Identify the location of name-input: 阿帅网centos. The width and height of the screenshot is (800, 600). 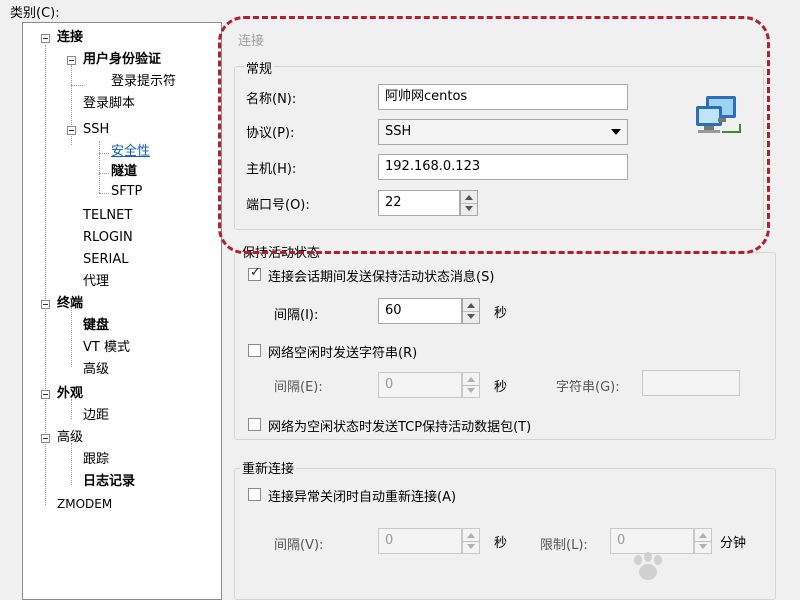
(503, 97).